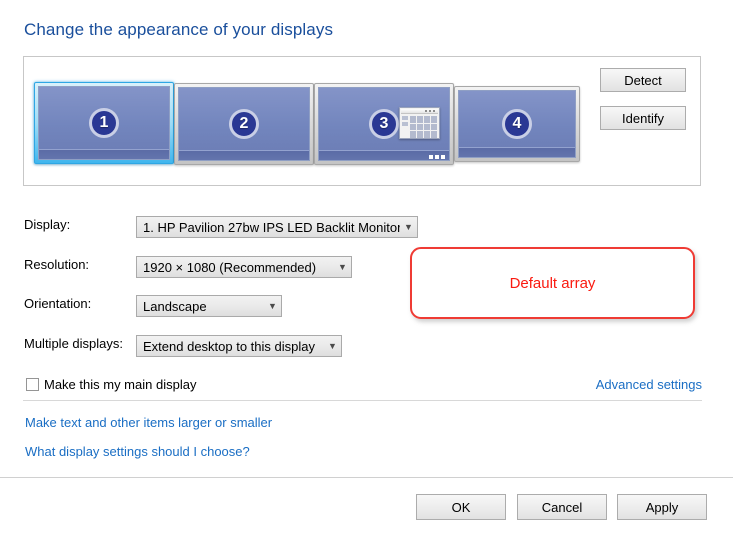 The width and height of the screenshot is (733, 547). What do you see at coordinates (419, 123) in the screenshot?
I see `start-tiles-window-icon` at bounding box center [419, 123].